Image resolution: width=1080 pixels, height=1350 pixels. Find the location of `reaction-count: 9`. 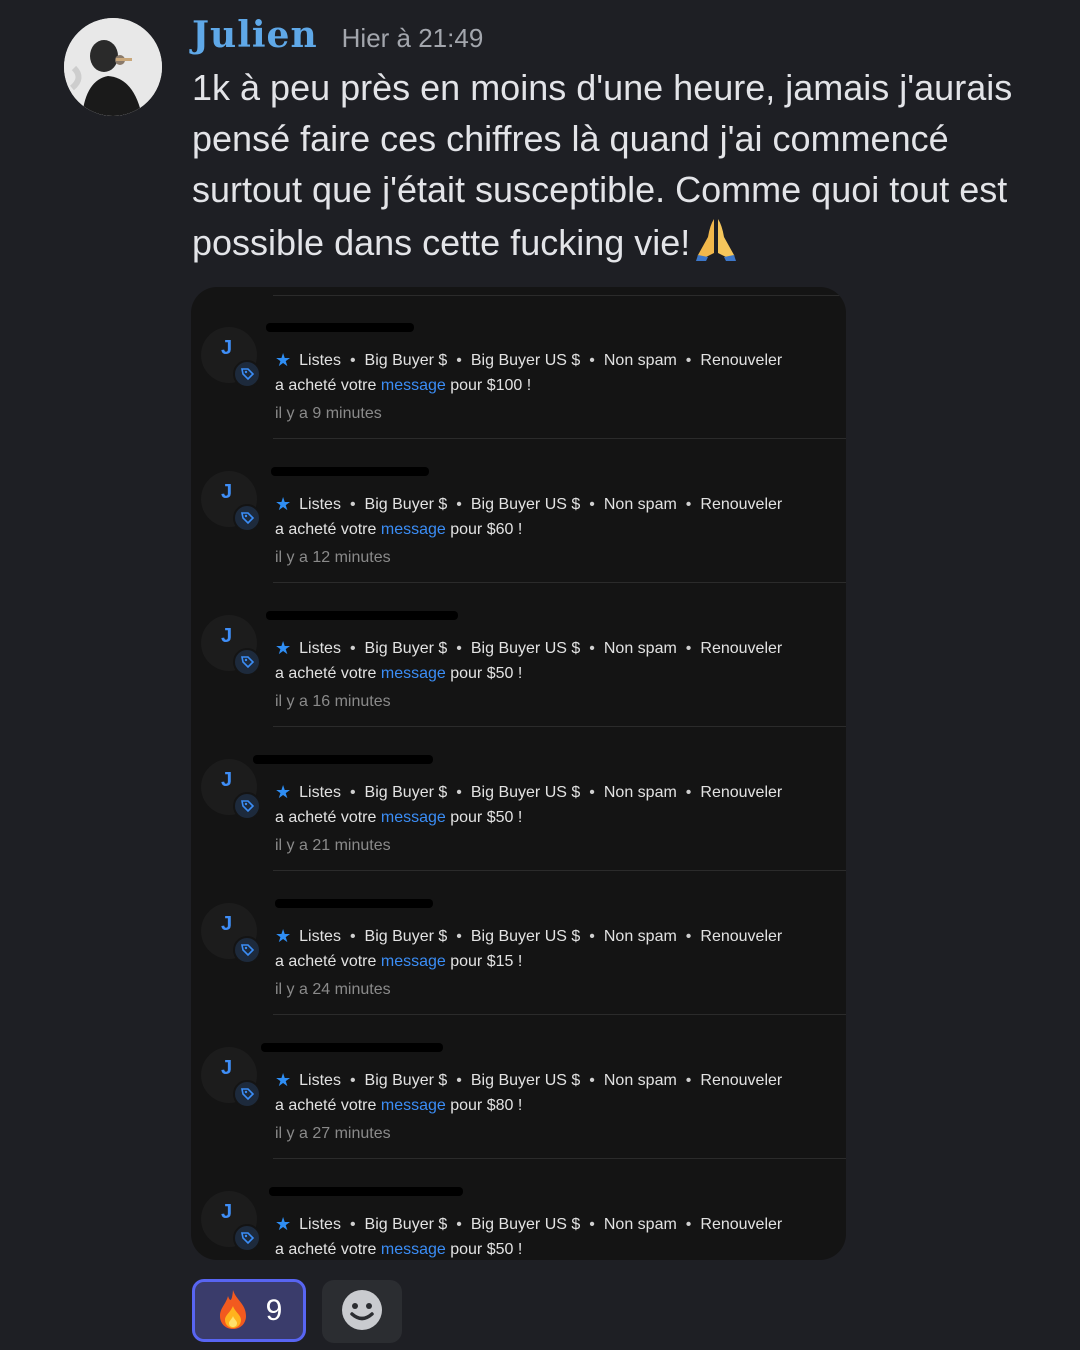

reaction-count: 9 is located at coordinates (274, 1310).